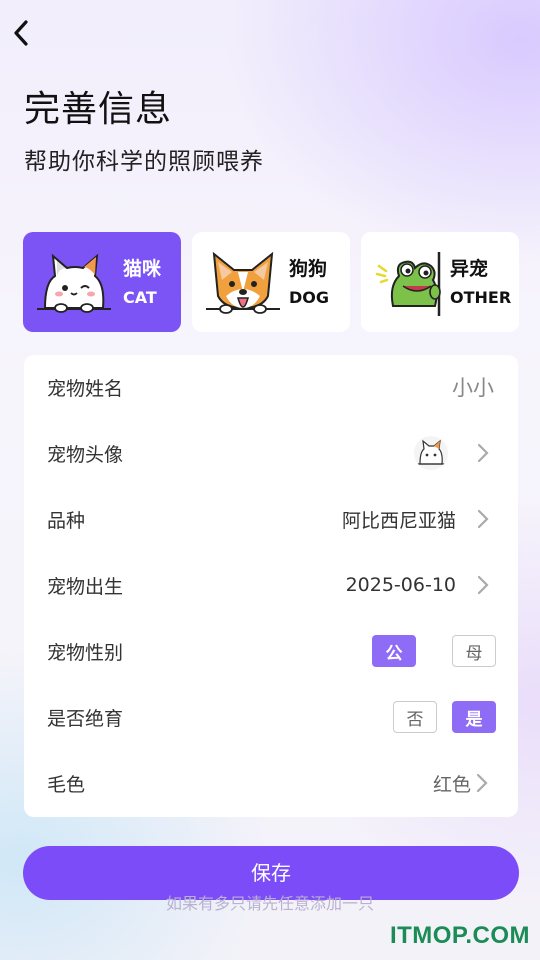 This screenshot has height=960, width=540. I want to click on pet-name-input, so click(394, 387).